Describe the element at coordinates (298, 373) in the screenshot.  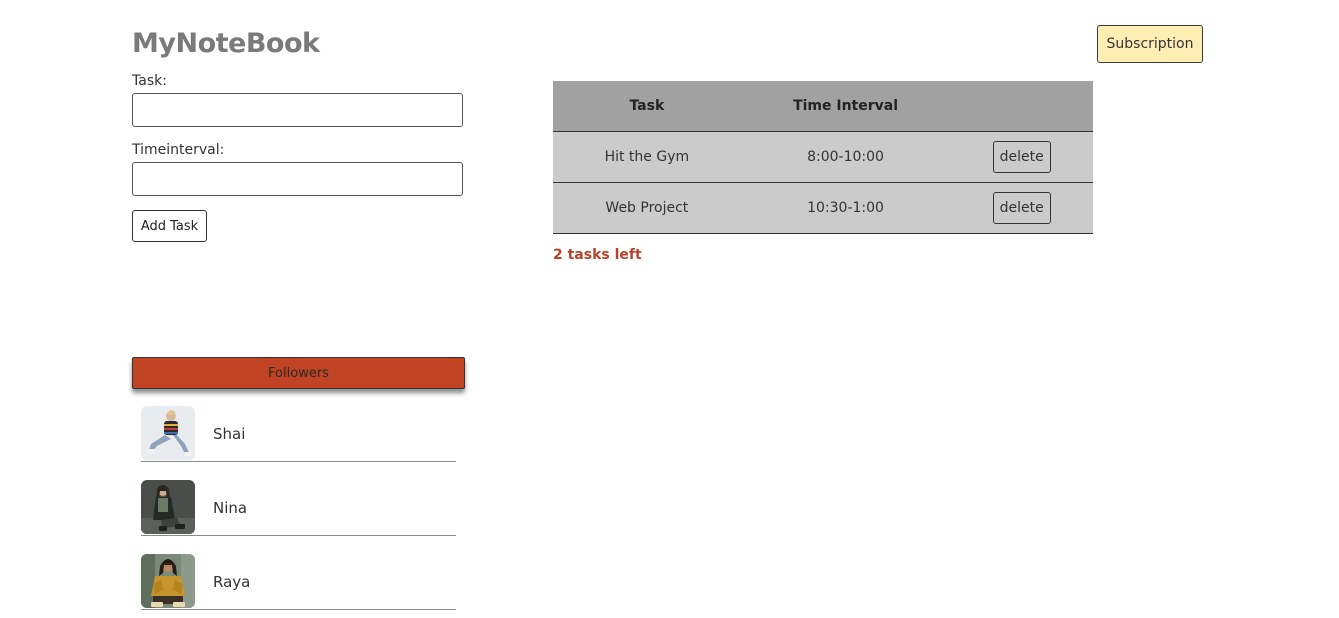
I see `followers-button: Followers` at that location.